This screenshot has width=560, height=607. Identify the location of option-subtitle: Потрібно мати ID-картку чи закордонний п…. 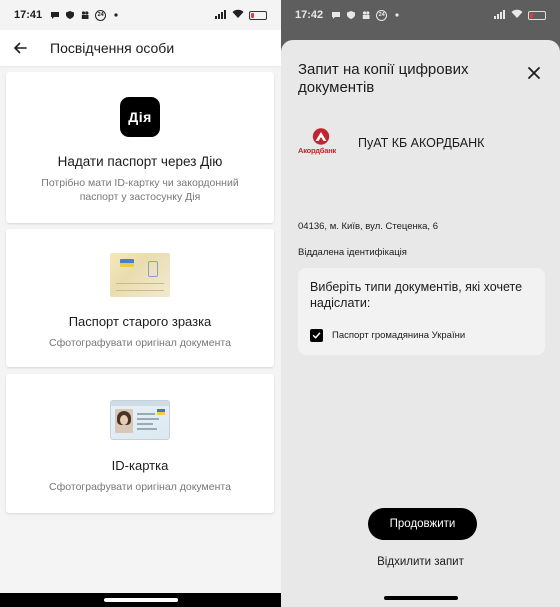
(140, 190).